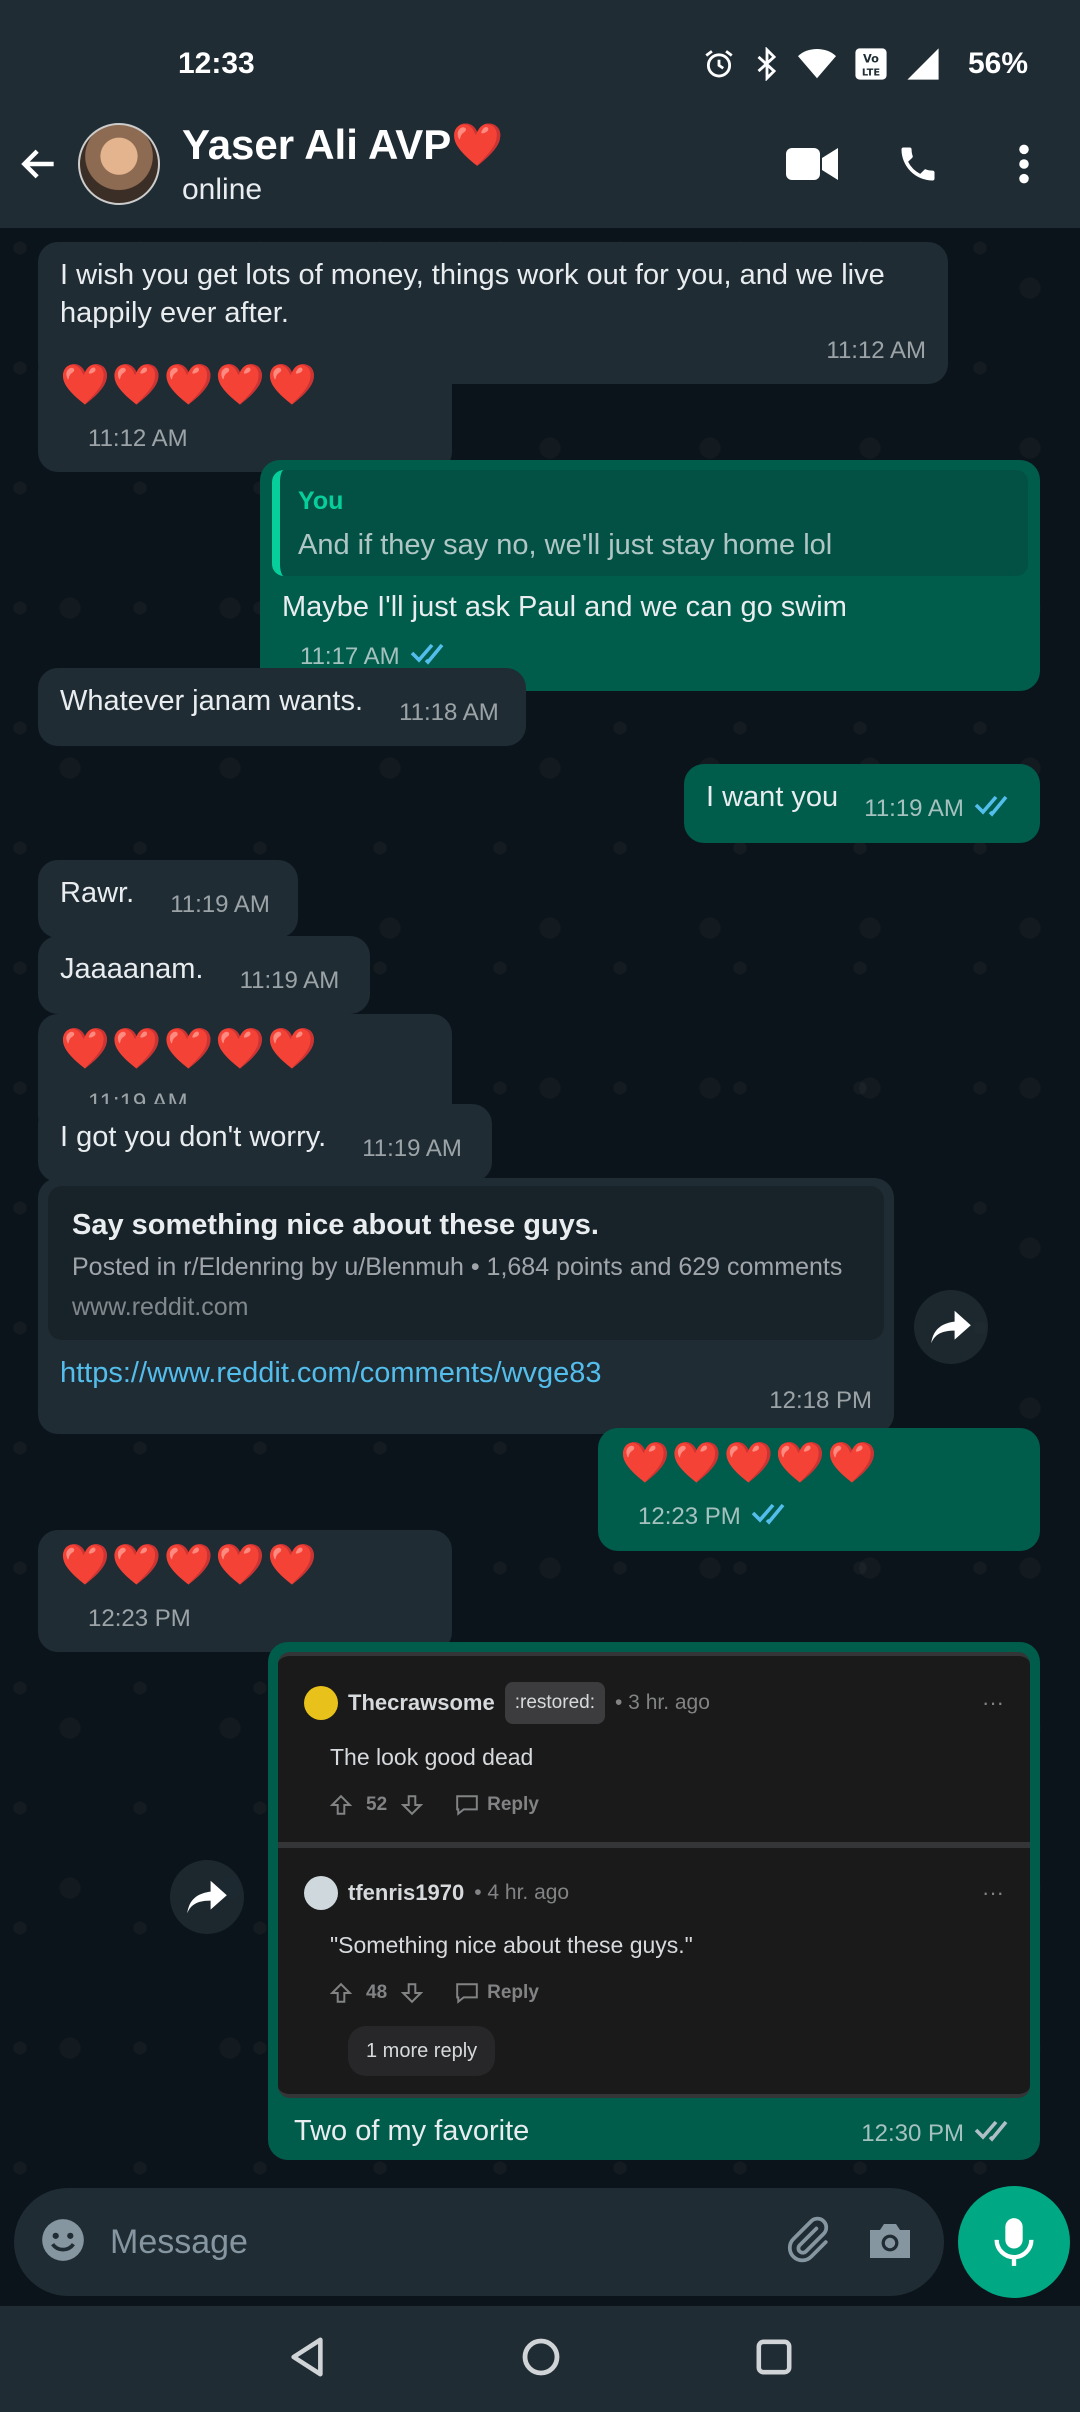  I want to click on video-call-button, so click(812, 164).